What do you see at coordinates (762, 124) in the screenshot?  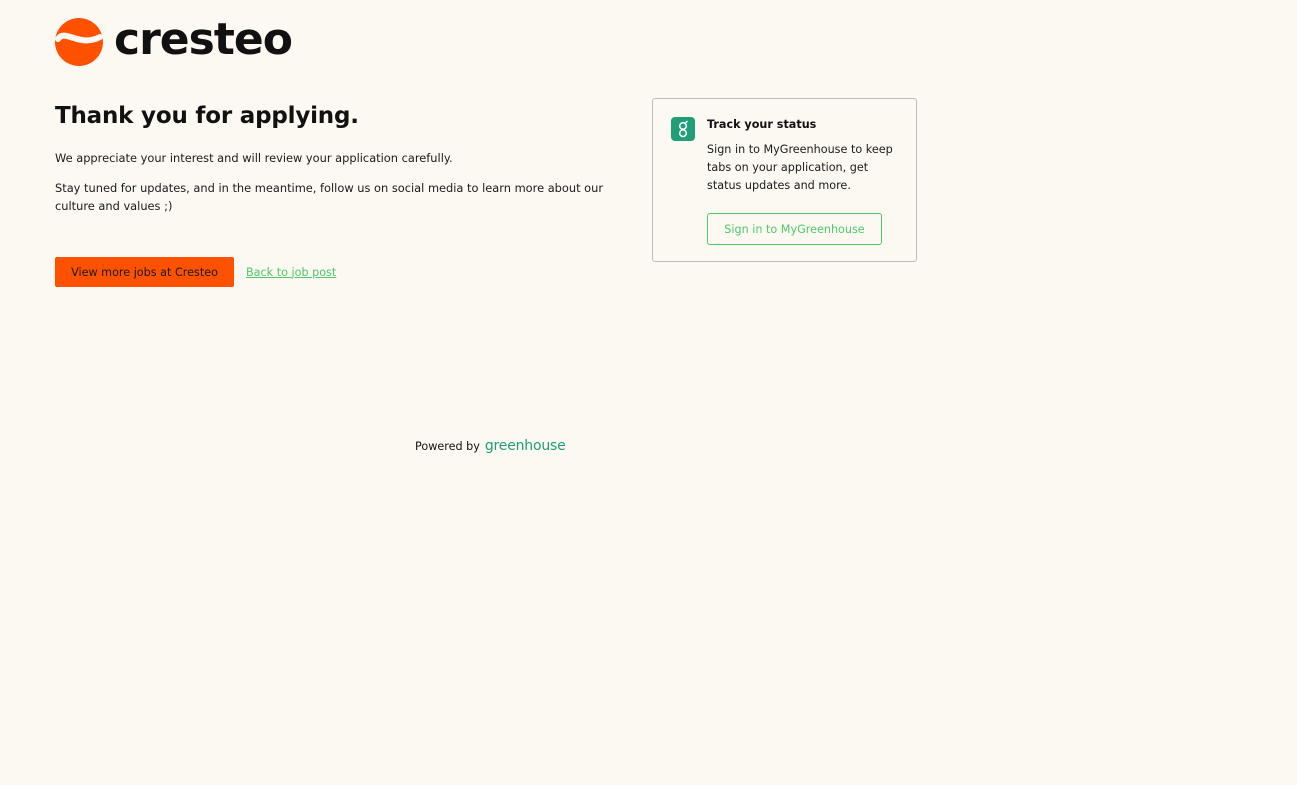 I see `track-status-title: Track your status` at bounding box center [762, 124].